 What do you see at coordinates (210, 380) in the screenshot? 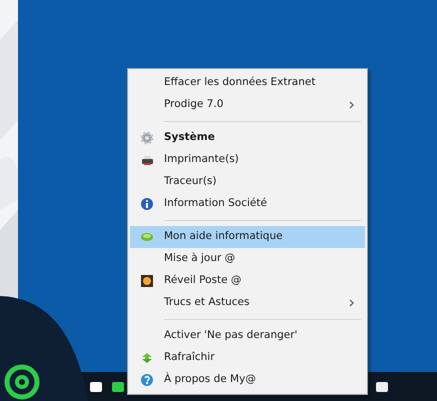
I see `menu-item-label: À propos de My@` at bounding box center [210, 380].